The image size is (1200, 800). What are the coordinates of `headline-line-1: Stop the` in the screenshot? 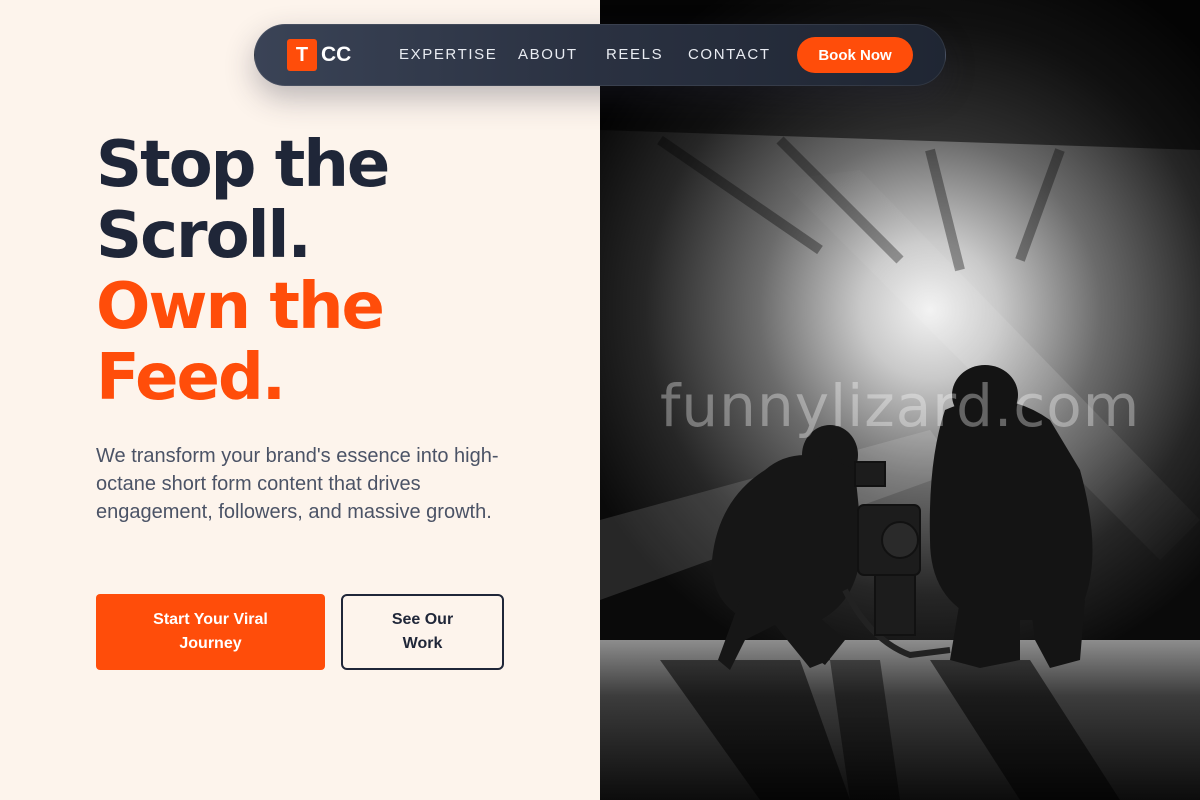 It's located at (243, 165).